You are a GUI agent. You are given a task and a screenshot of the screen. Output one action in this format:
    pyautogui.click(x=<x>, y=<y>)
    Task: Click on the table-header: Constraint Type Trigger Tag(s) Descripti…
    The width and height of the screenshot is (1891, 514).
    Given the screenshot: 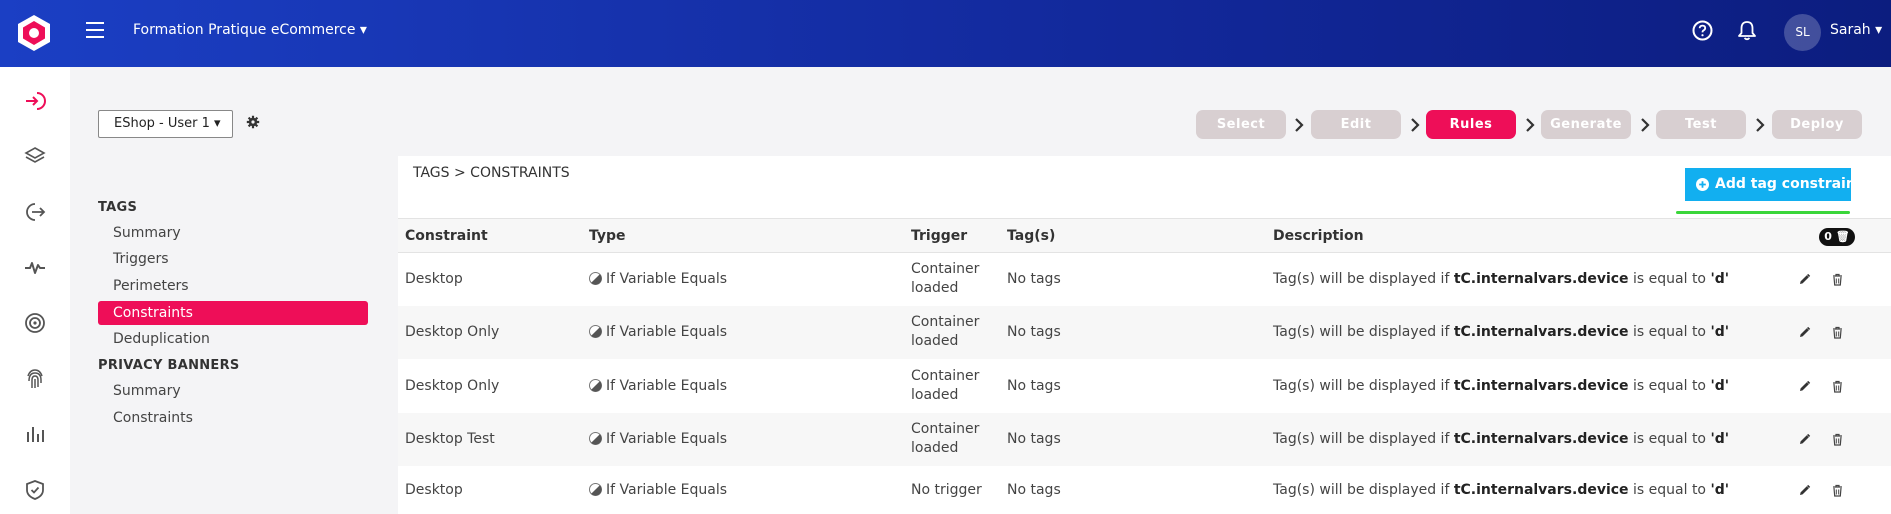 What is the action you would take?
    pyautogui.click(x=1144, y=235)
    